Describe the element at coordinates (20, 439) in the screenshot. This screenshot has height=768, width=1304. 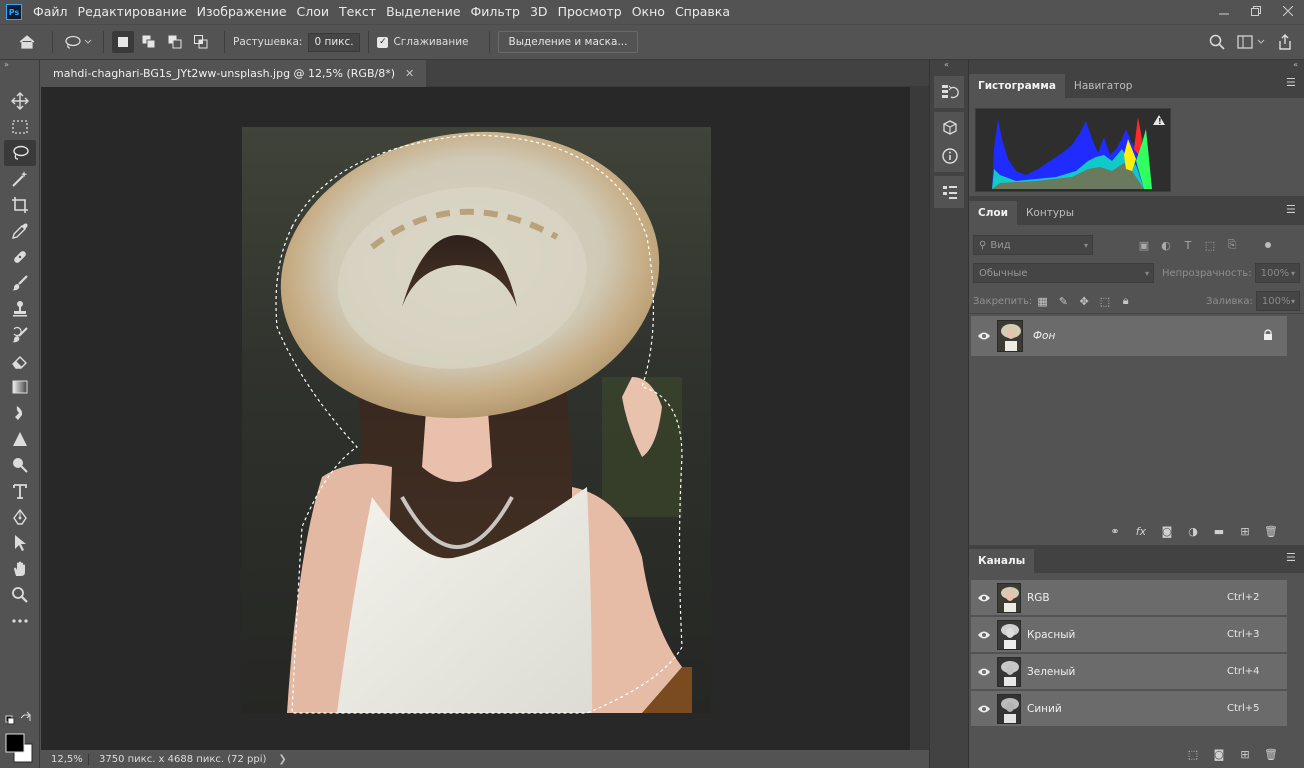
I see `sharpen-tool` at that location.